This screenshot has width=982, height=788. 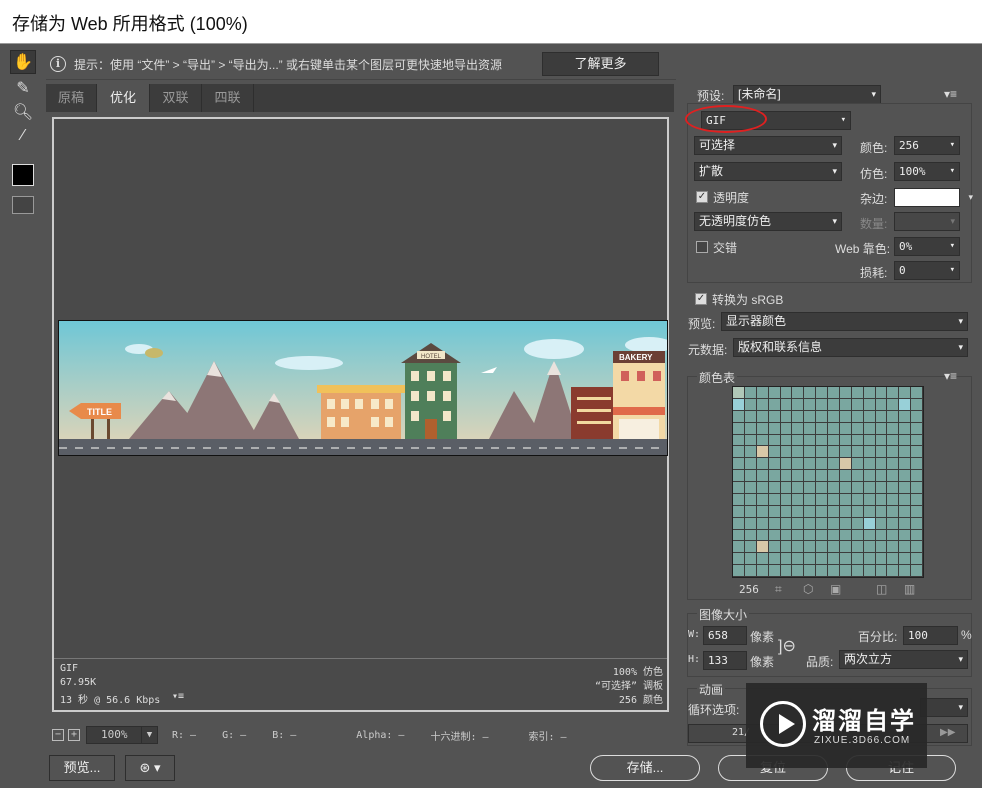 What do you see at coordinates (947, 732) in the screenshot?
I see `last-frame-icon: ▶▶` at bounding box center [947, 732].